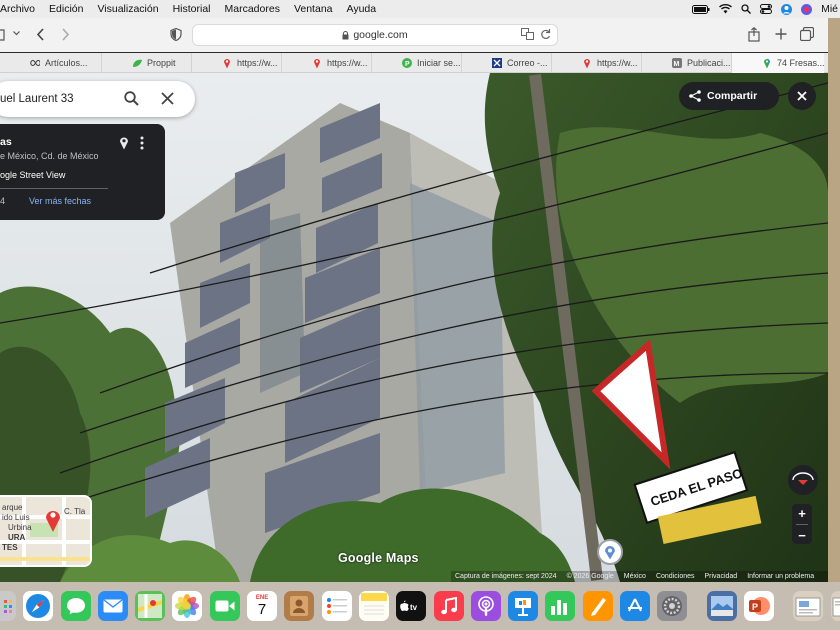 This screenshot has width=840, height=630. What do you see at coordinates (746, 9) in the screenshot?
I see `spotlight-icon` at bounding box center [746, 9].